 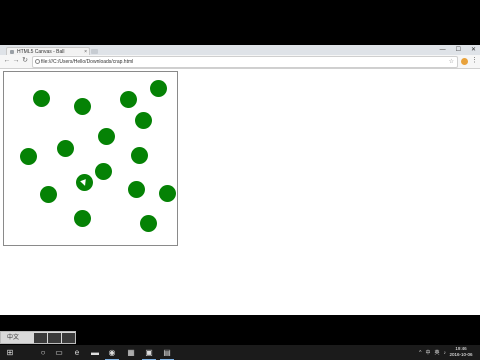 What do you see at coordinates (37, 61) in the screenshot?
I see `page-info-icon` at bounding box center [37, 61].